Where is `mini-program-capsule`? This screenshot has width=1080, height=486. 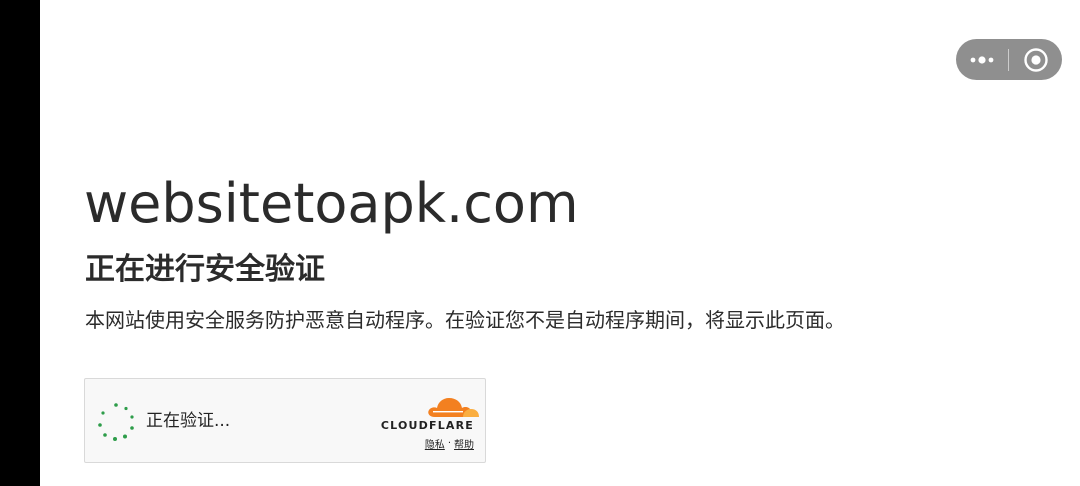
mini-program-capsule is located at coordinates (1009, 59).